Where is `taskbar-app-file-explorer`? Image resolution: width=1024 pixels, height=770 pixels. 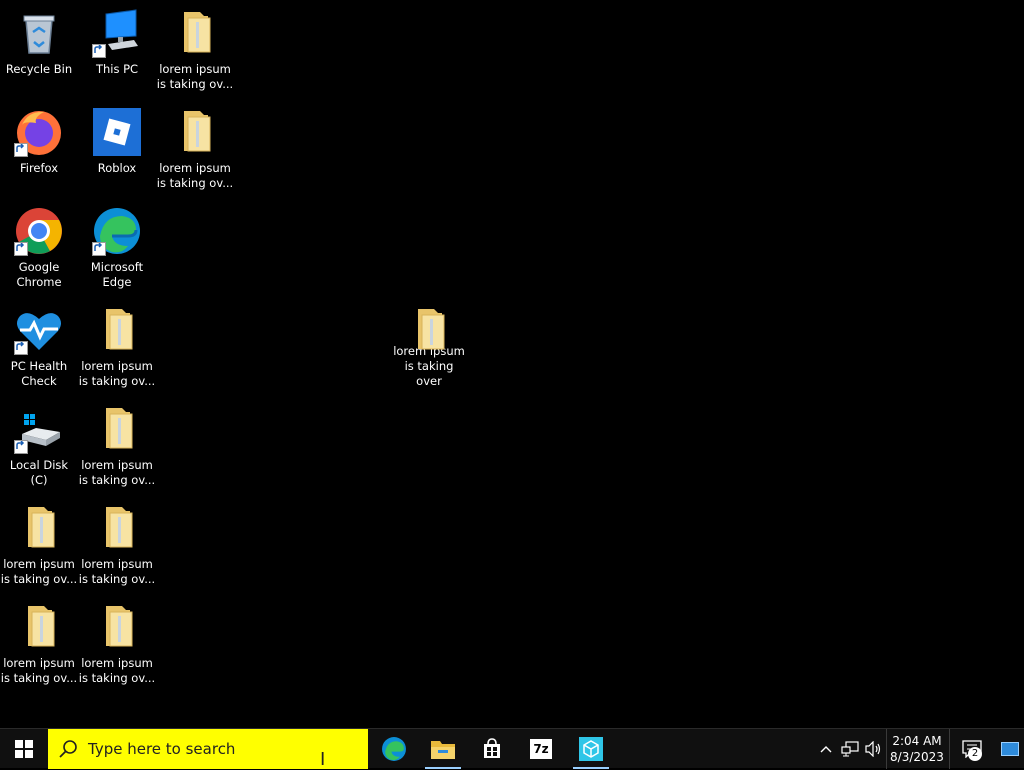
taskbar-app-file-explorer is located at coordinates (443, 749).